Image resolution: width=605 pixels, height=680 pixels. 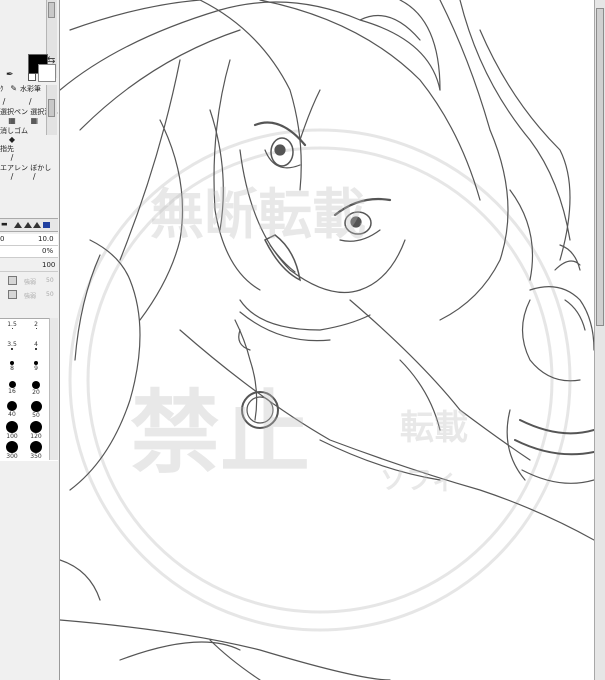 I want to click on select-pen-icon: ▦, so click(x=12, y=120).